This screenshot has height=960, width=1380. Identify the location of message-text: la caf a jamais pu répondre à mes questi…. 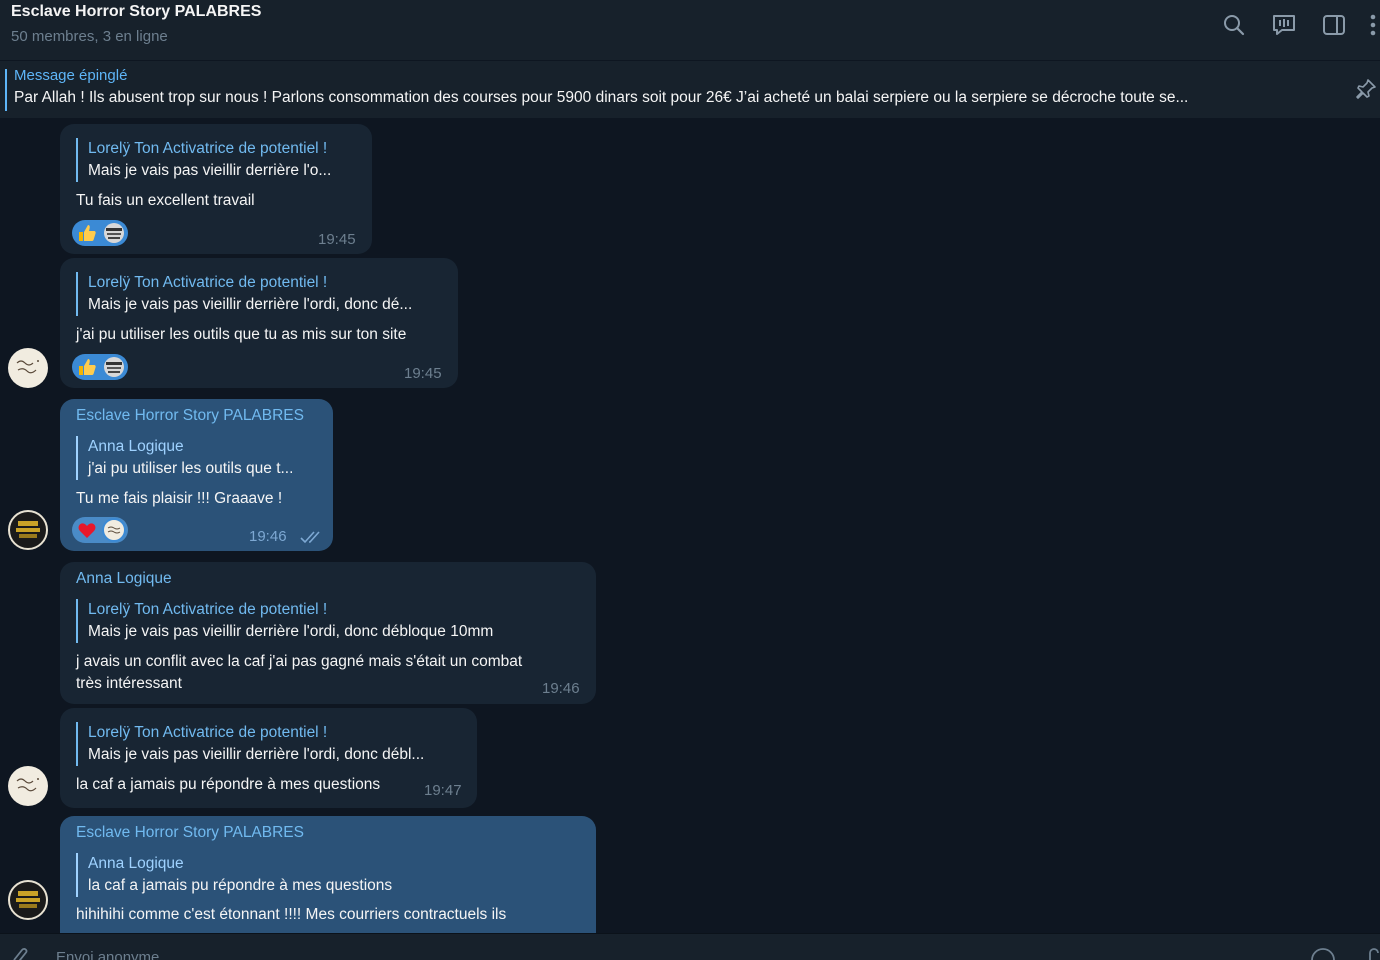
(228, 784).